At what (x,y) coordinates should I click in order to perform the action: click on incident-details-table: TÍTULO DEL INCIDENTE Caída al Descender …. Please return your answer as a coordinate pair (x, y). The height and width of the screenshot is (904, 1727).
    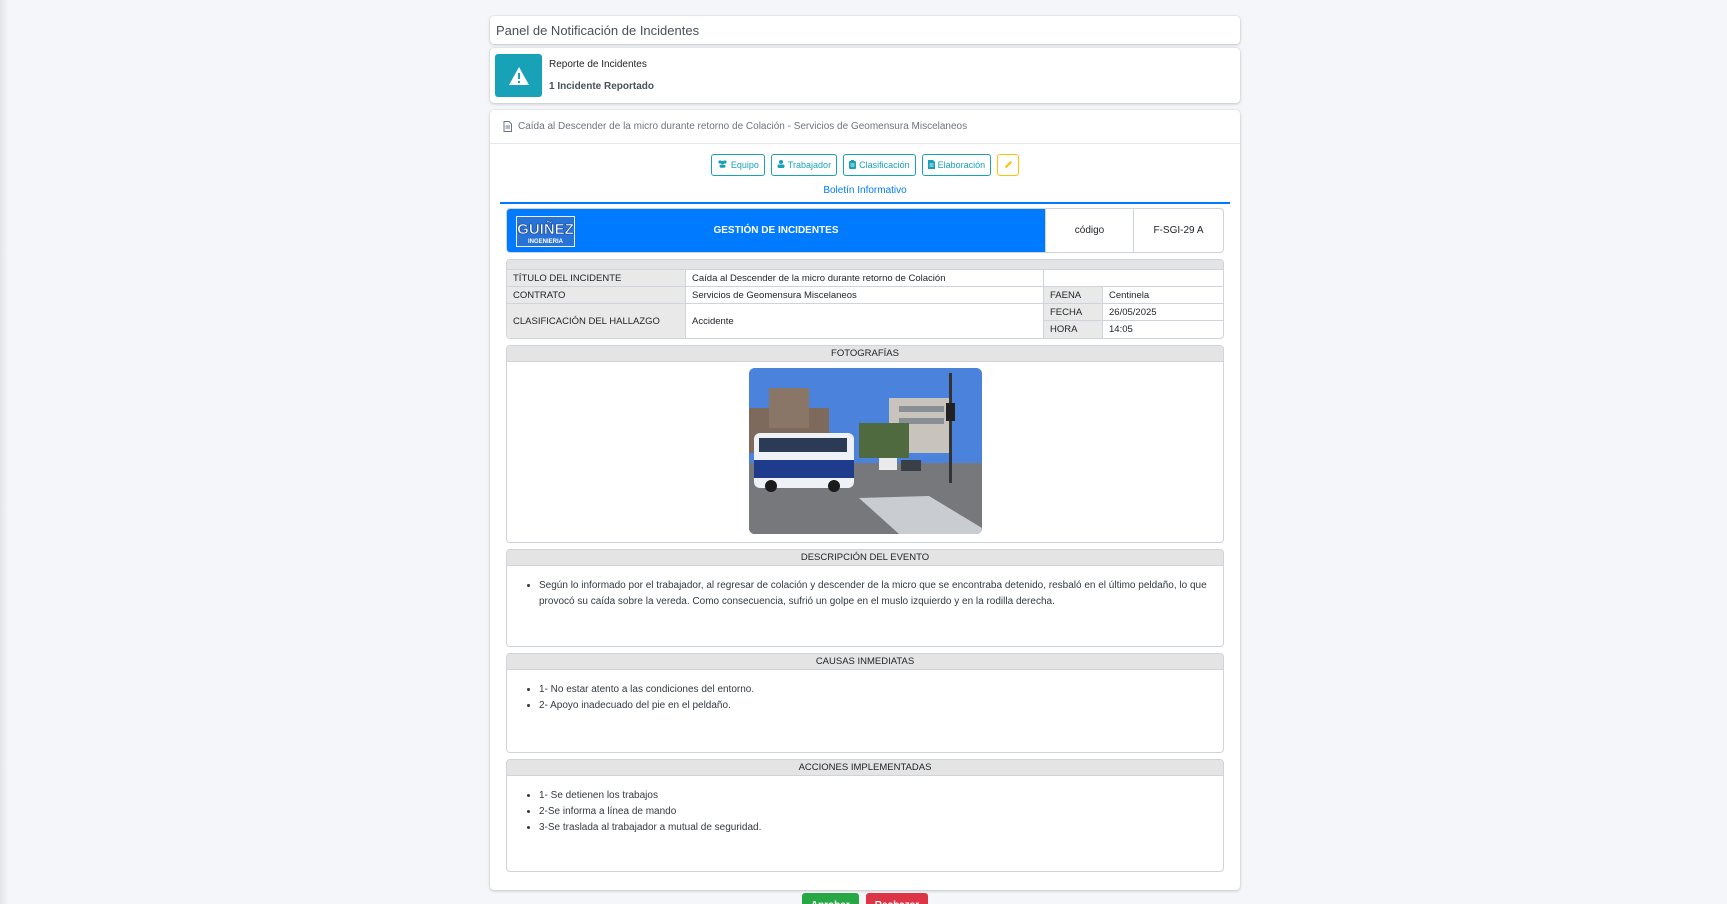
    Looking at the image, I should click on (865, 299).